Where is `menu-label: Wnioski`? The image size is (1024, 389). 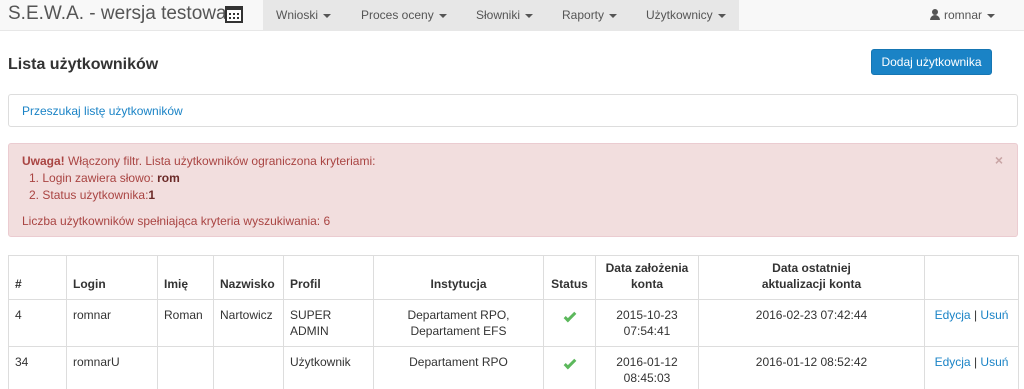 menu-label: Wnioski is located at coordinates (297, 15).